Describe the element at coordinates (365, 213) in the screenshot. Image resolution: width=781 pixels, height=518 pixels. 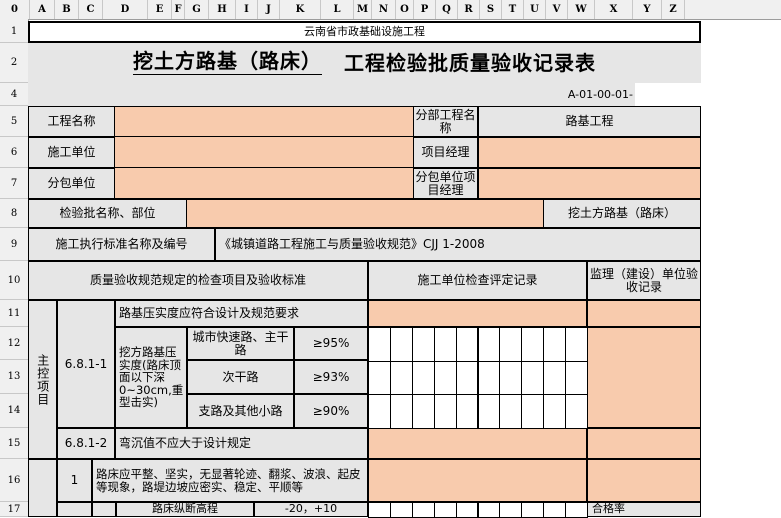
I see `batch-name-input` at that location.